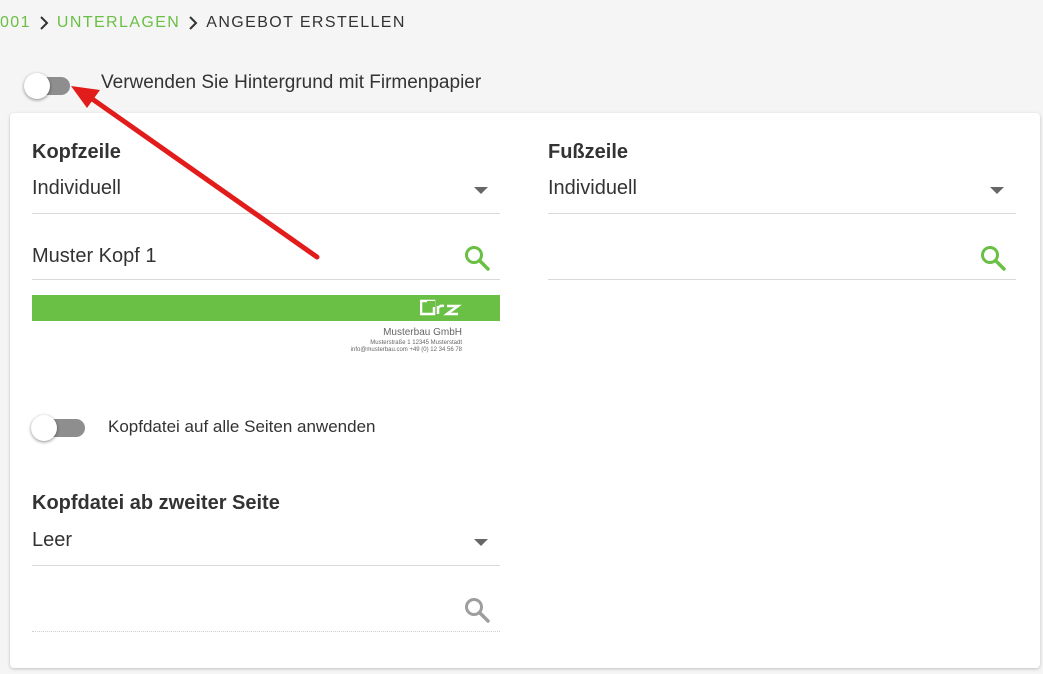 The image size is (1043, 674). I want to click on header-section-title: Kopfzeile, so click(76, 152).